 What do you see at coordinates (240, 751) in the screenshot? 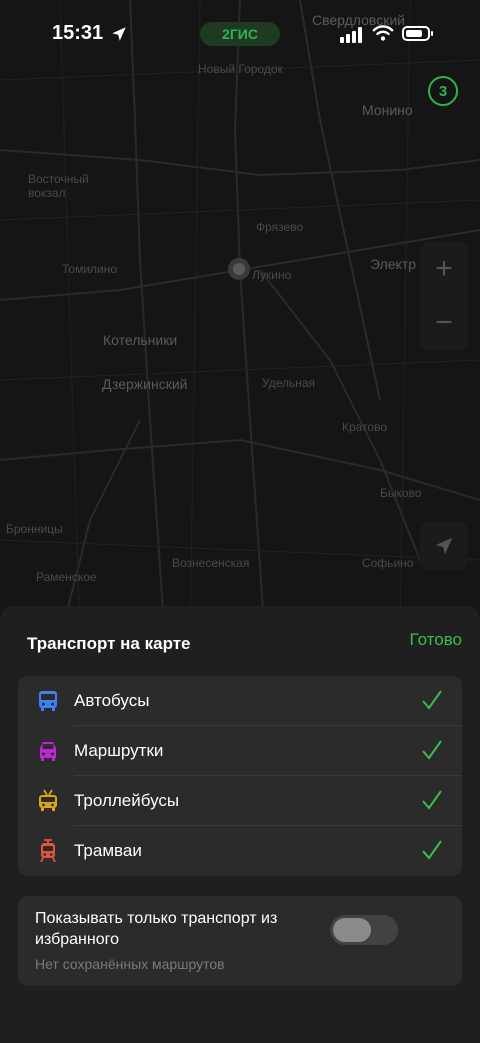
I see `list-item-minibuses: Маршрутки` at bounding box center [240, 751].